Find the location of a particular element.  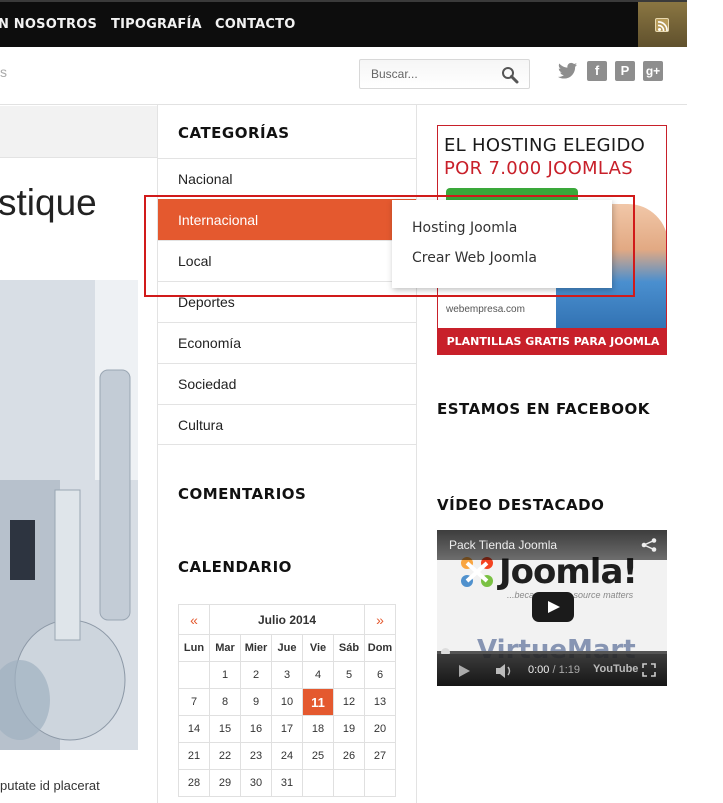

calendar-month: Julio 2014 is located at coordinates (287, 619).